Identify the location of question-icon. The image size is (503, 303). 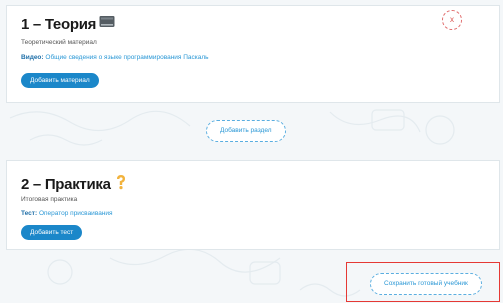
(121, 184).